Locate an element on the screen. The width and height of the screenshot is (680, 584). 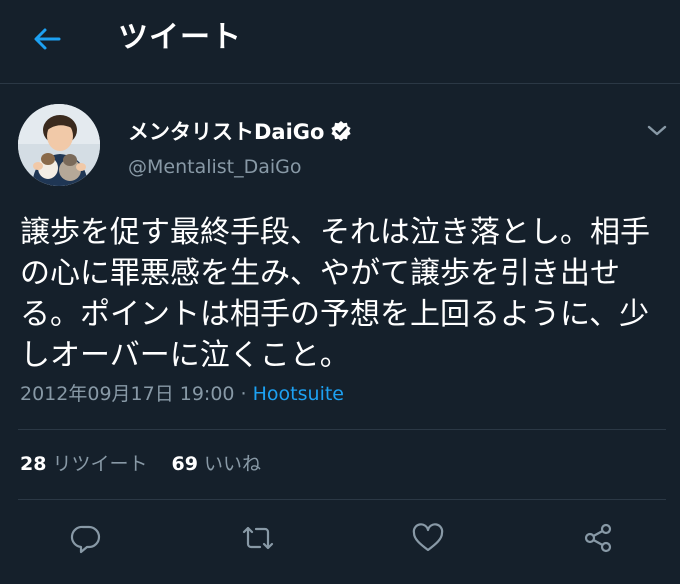
author-name-row: メンタリストDaiGo is located at coordinates (240, 131).